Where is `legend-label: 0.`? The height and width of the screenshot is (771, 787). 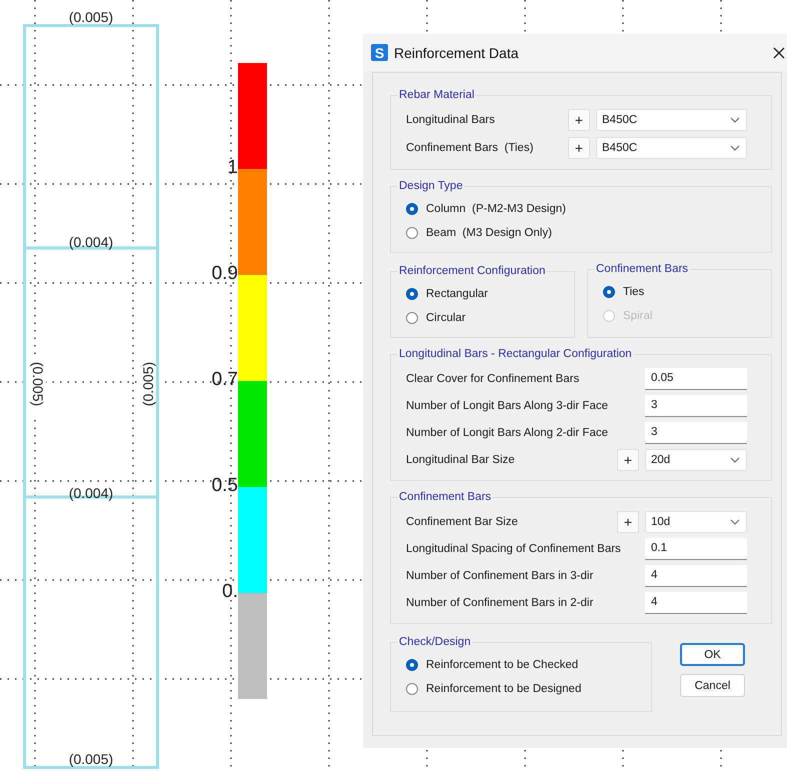 legend-label: 0. is located at coordinates (229, 592).